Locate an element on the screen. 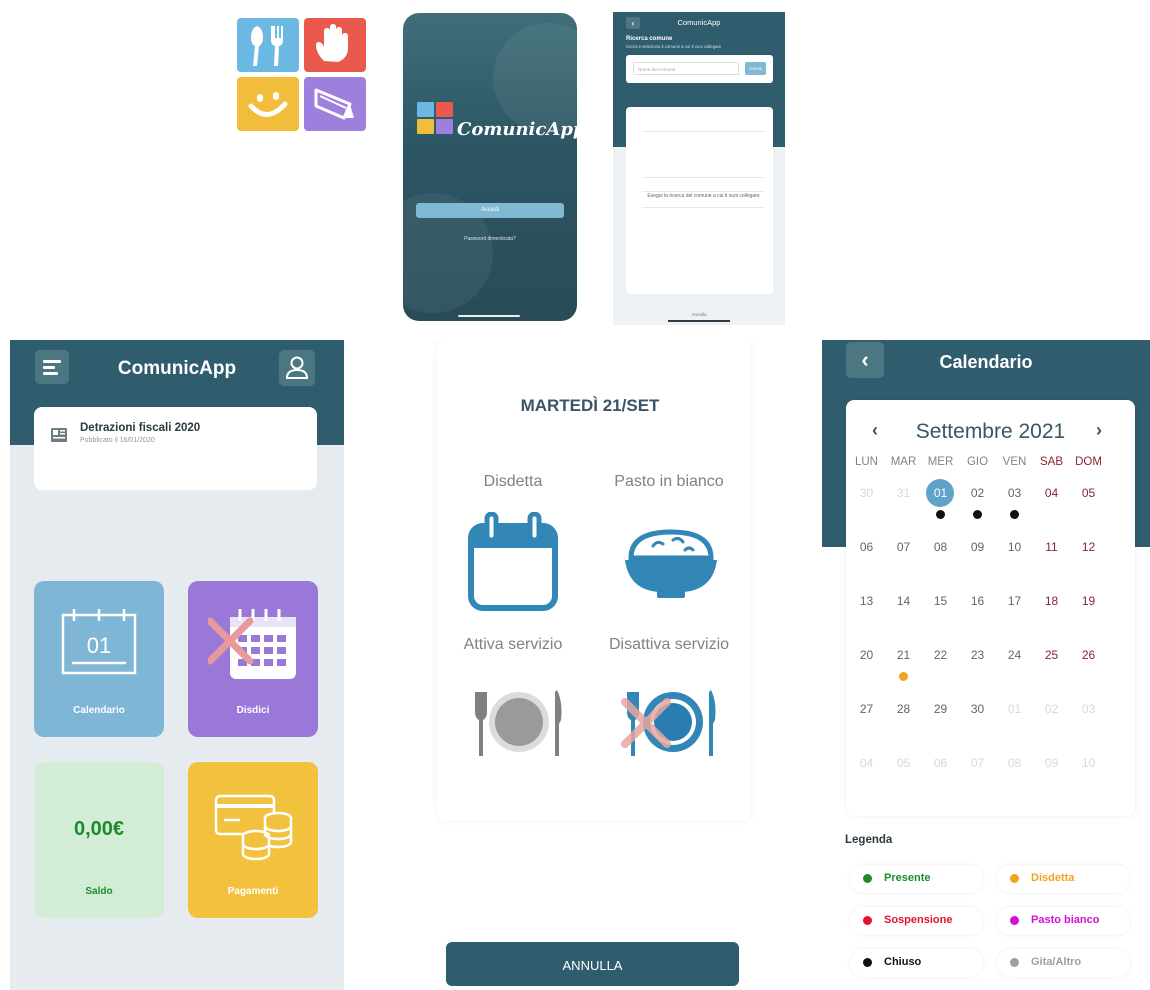 The width and height of the screenshot is (1150, 990). smile-icon is located at coordinates (268, 104).